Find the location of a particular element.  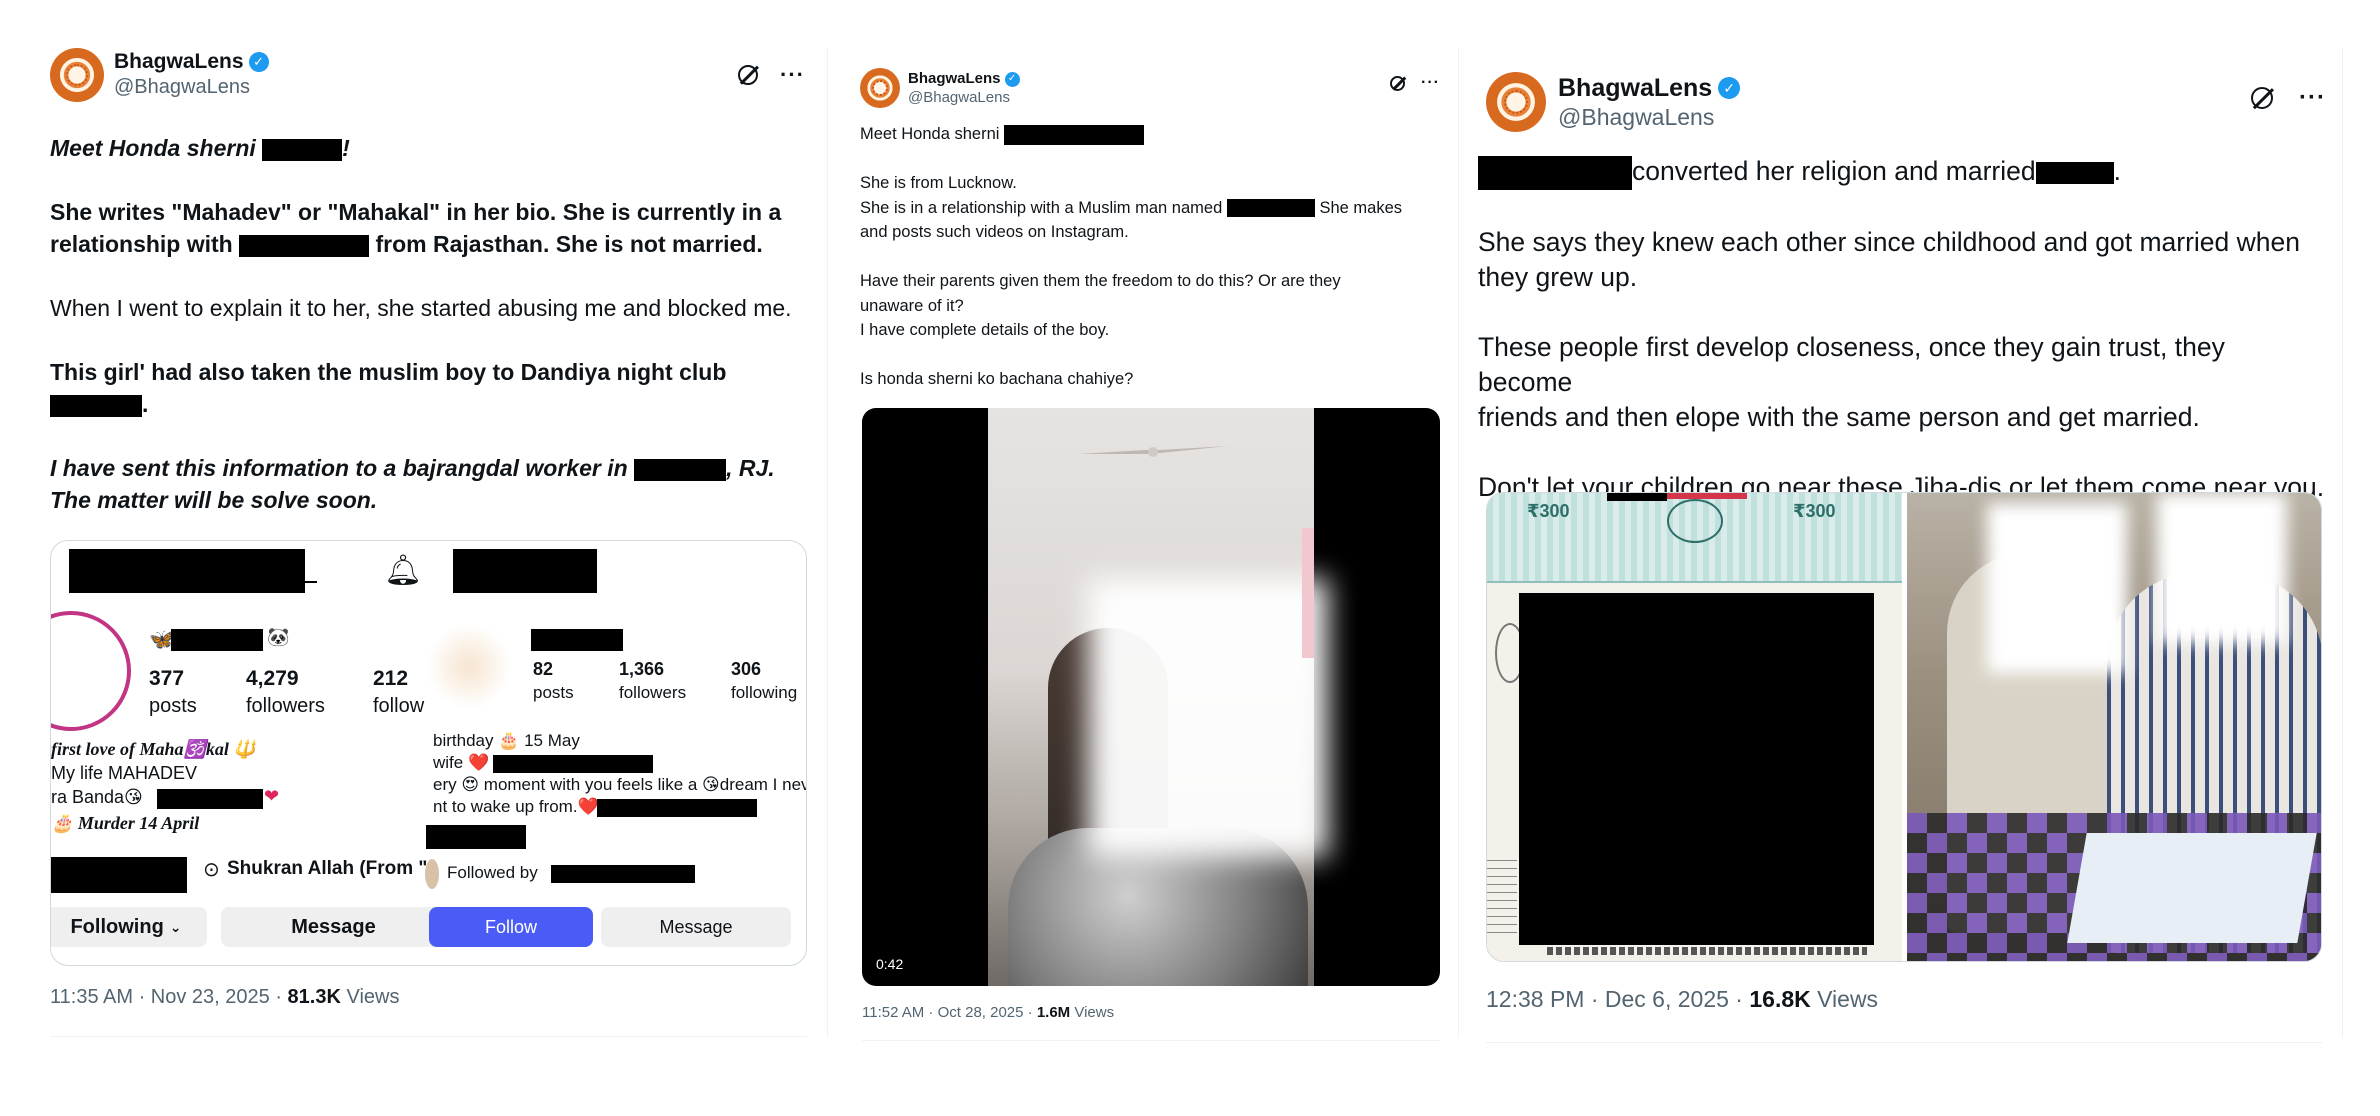

bio-line: 🎂 Murder 14 April is located at coordinates (125, 823).